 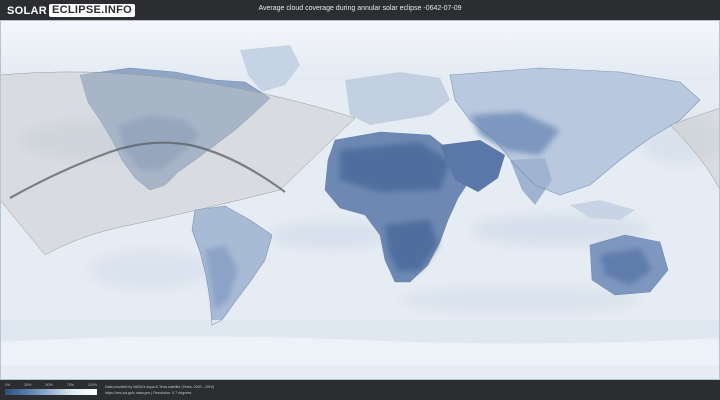 I want to click on cloud-coverage-legend, so click(x=51, y=392).